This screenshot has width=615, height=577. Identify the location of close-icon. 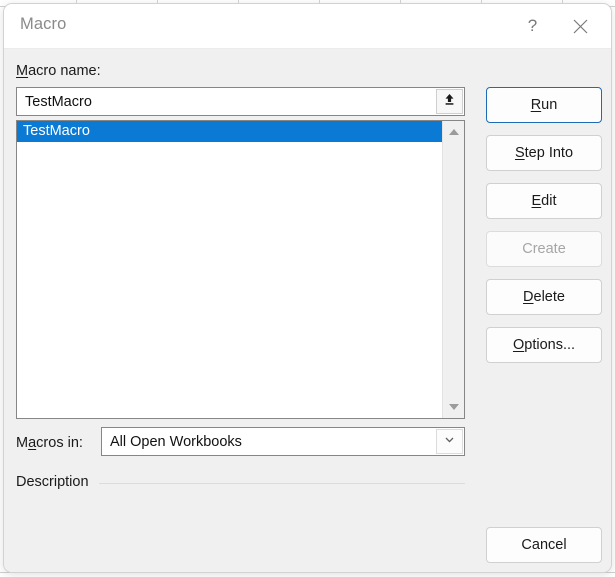
(580, 26).